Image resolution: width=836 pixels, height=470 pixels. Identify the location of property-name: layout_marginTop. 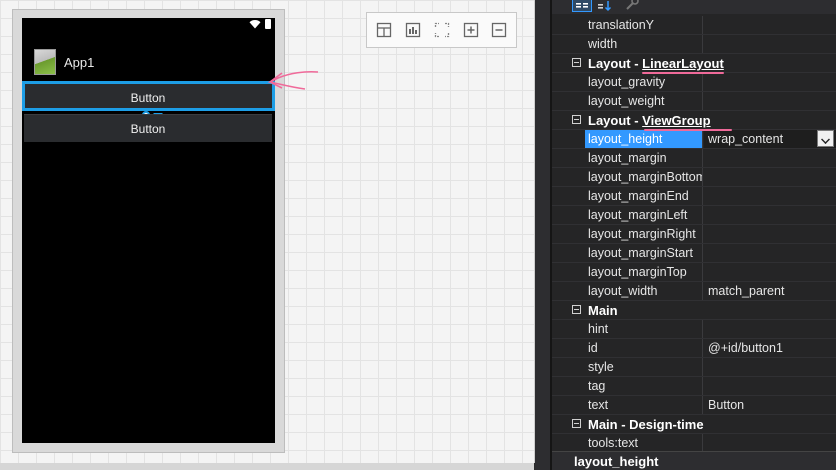
(644, 272).